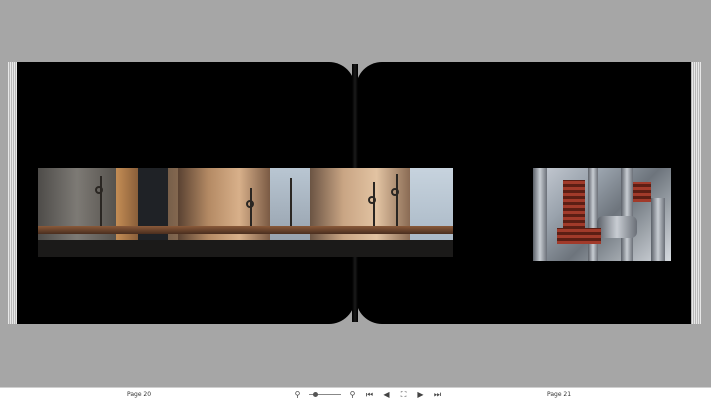 The height and width of the screenshot is (400, 711). Describe the element at coordinates (245, 212) in the screenshot. I see `industrial-tanks-photo` at that location.